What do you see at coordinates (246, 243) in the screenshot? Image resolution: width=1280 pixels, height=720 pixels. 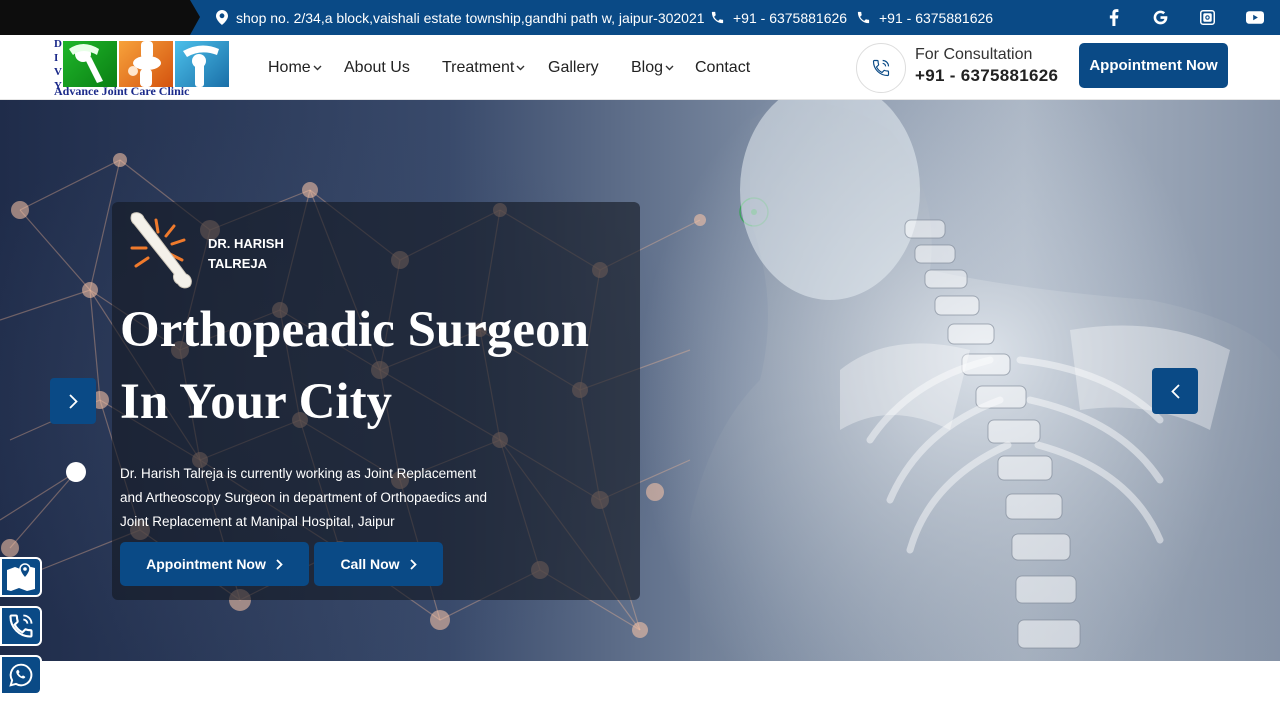 I see `doctor-name-line1: DR. HARISH` at bounding box center [246, 243].